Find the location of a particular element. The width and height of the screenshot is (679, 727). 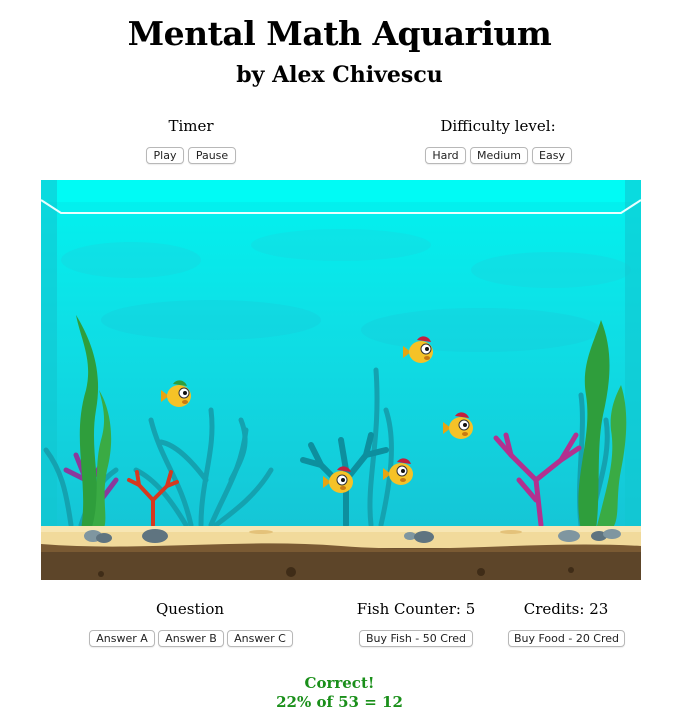

hard-button: Hard is located at coordinates (445, 155).